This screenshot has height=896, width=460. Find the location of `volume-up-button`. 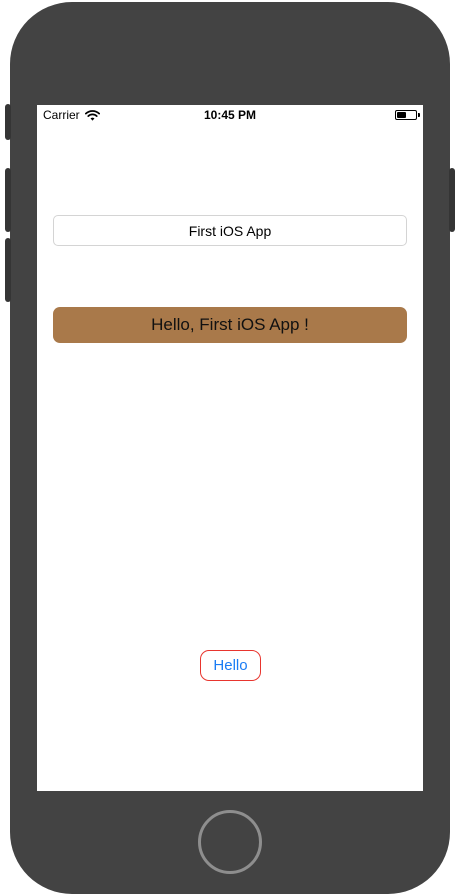

volume-up-button is located at coordinates (8, 200).